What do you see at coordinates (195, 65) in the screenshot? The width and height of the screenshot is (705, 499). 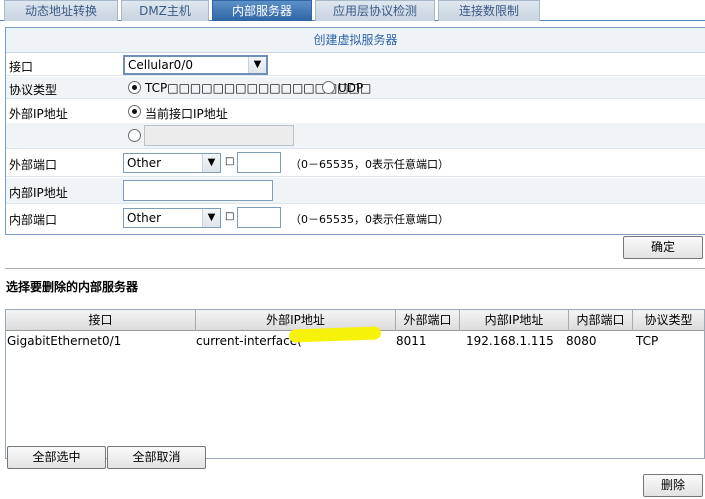 I see `interface-select: Cellular0/0 ▼` at bounding box center [195, 65].